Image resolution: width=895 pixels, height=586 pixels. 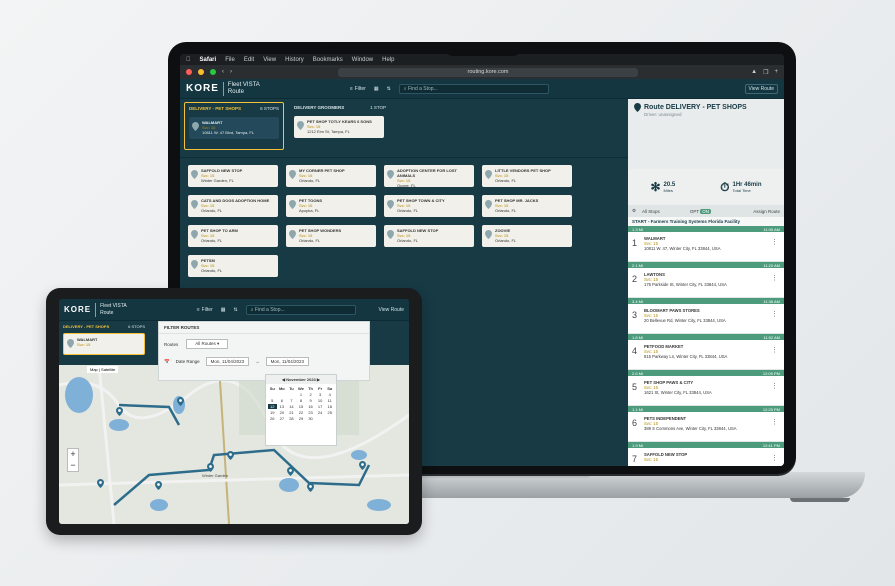 What do you see at coordinates (429, 236) in the screenshot?
I see `stop-card: SAFFOLD NEW STOP Svc: 15 Orlando, FL` at bounding box center [429, 236].